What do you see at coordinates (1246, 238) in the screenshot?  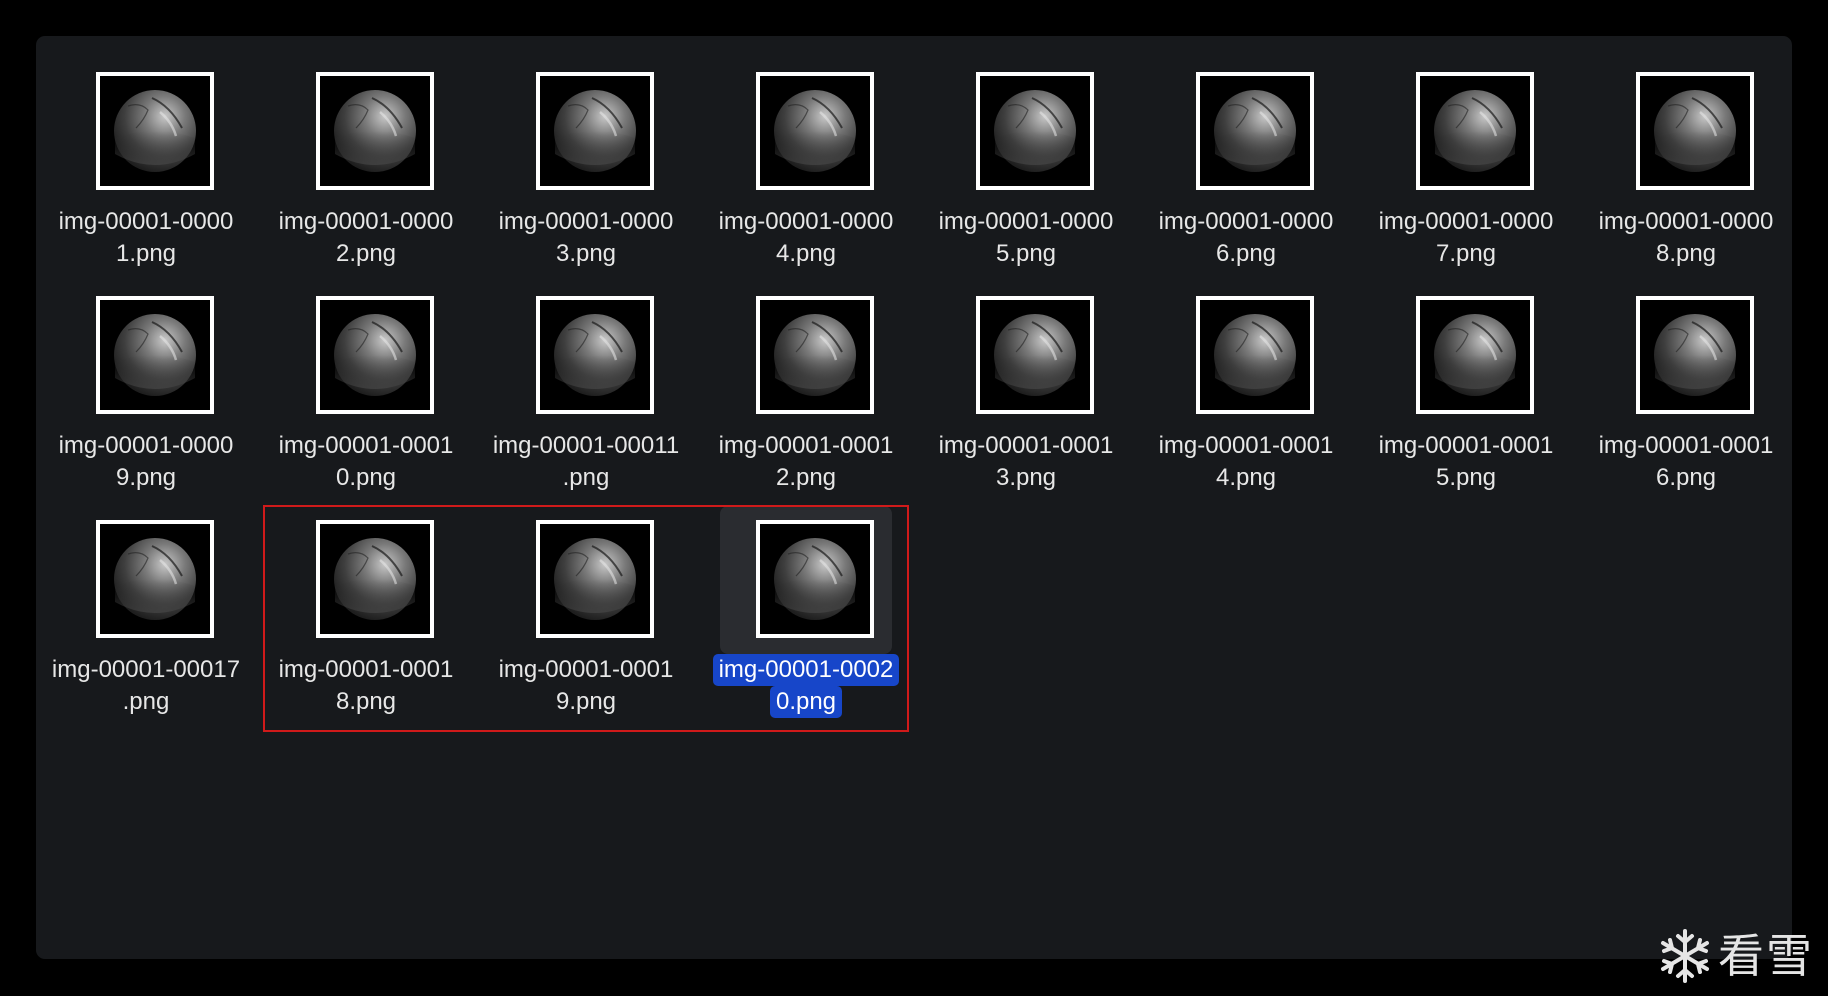 I see `file-name-label: img-00001-0000 6.png` at bounding box center [1246, 238].